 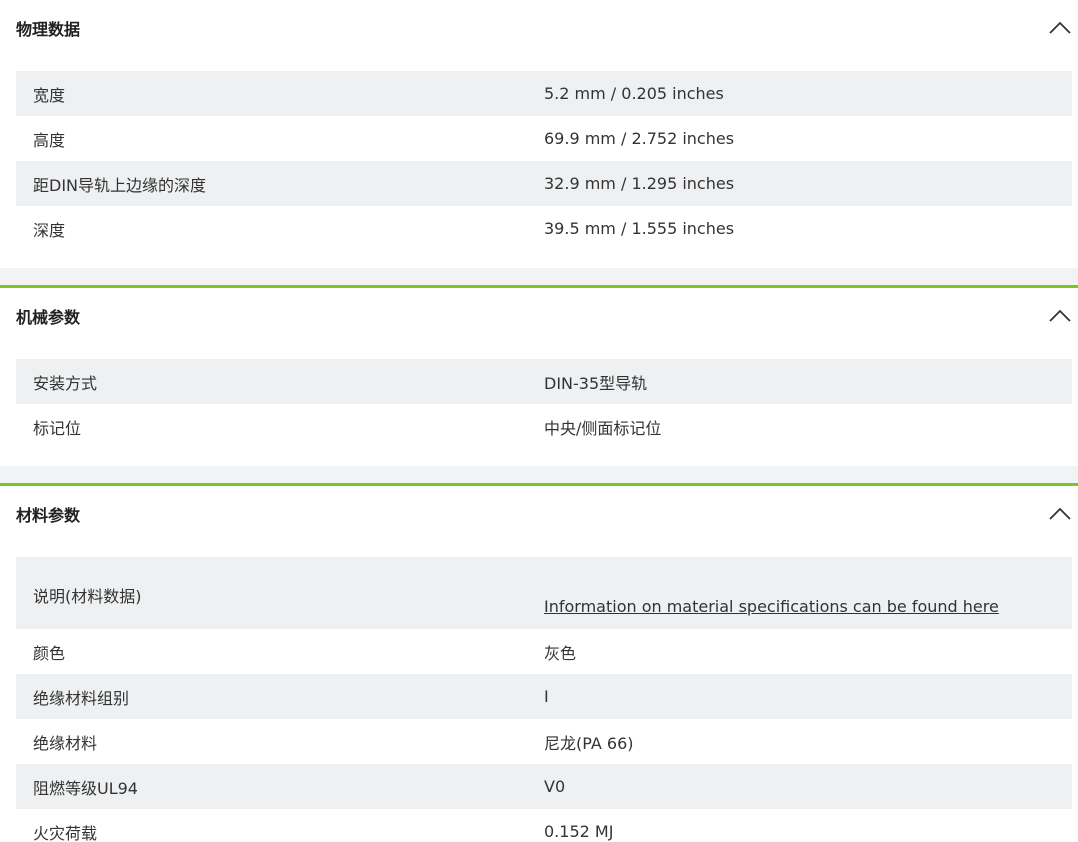 I want to click on row-label: 颜色, so click(x=49, y=653).